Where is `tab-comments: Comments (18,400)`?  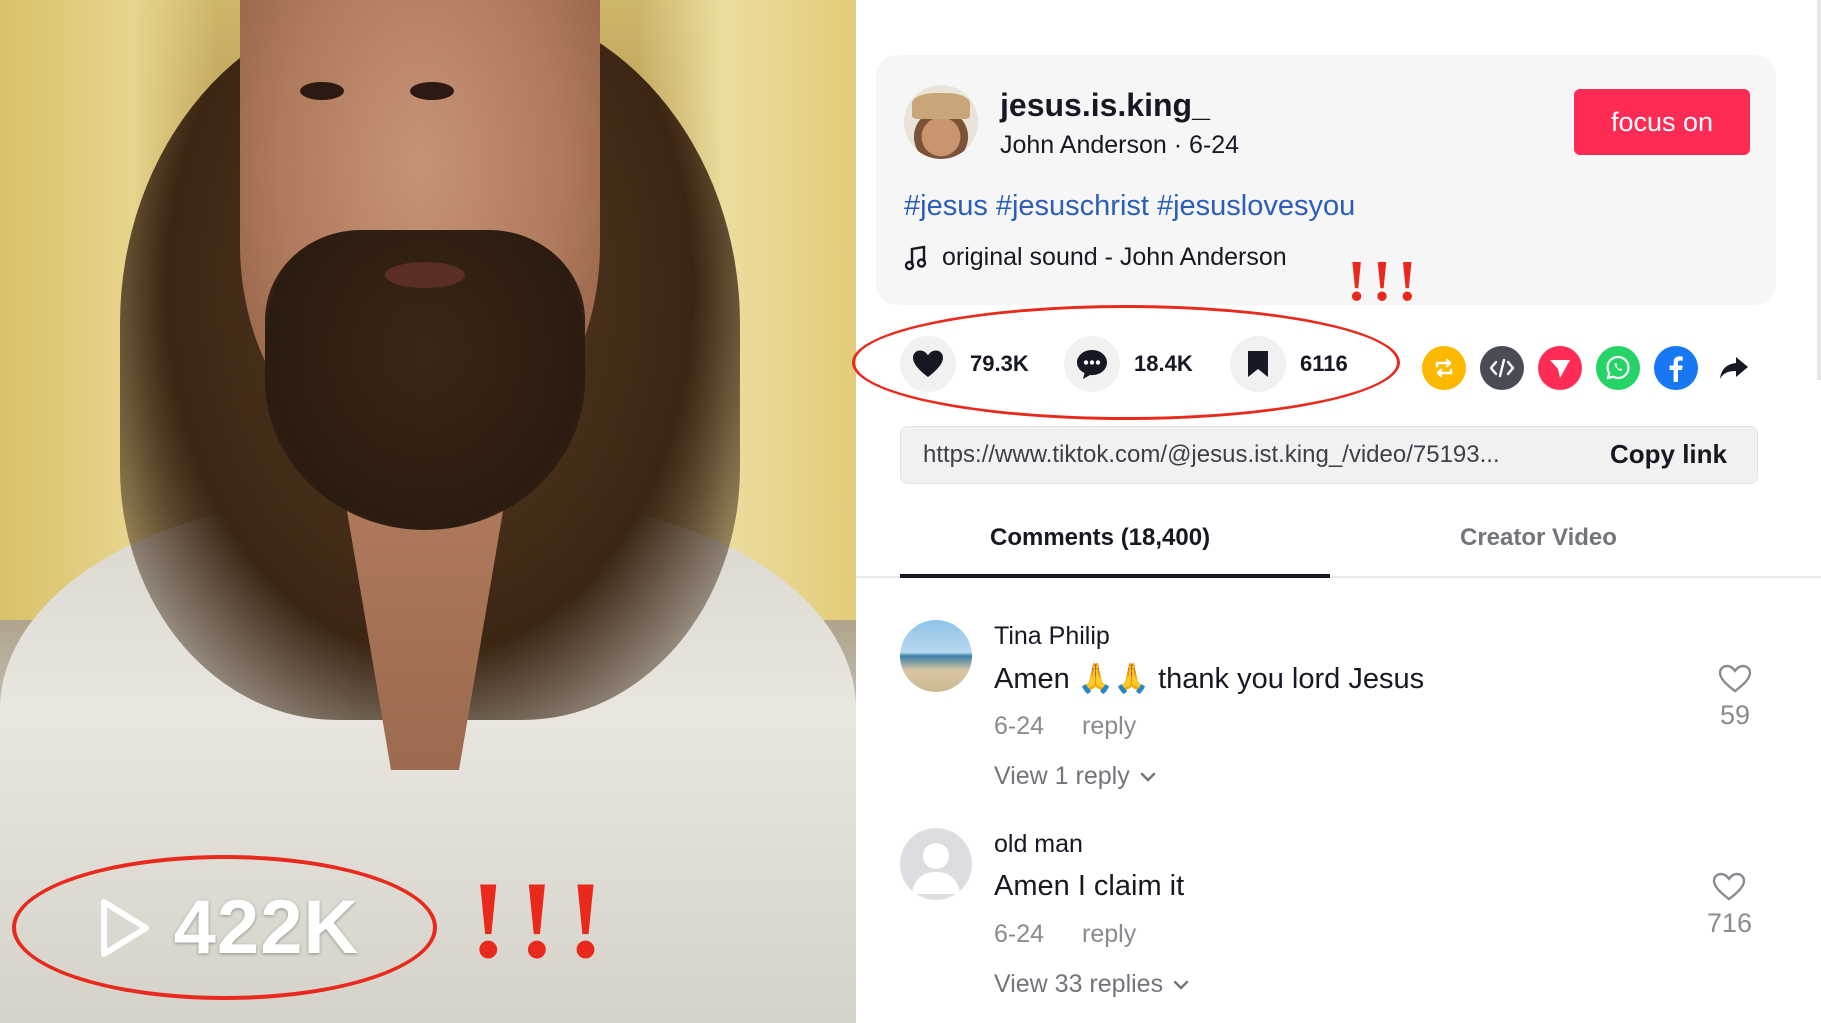 tab-comments: Comments (18,400) is located at coordinates (1100, 538).